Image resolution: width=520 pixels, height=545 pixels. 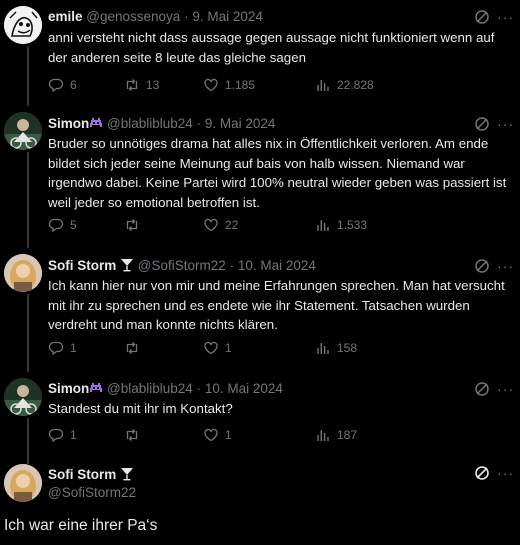 I want to click on reply-button: 6, so click(x=62, y=85).